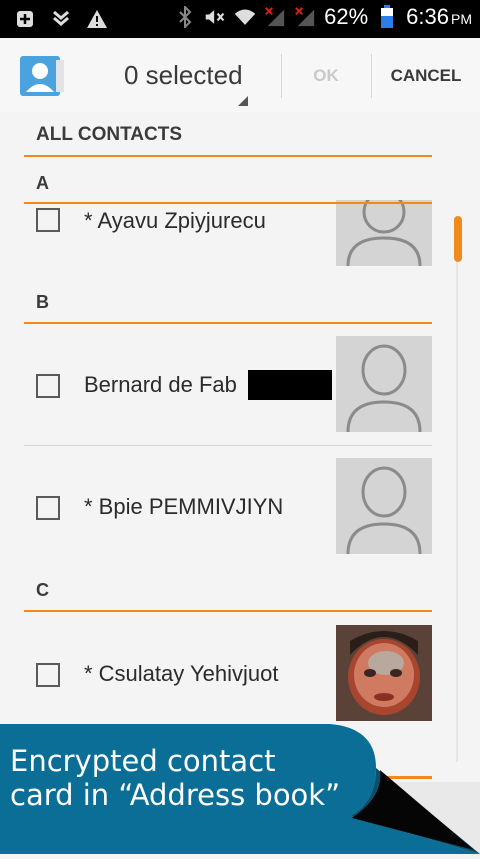 The image size is (480, 859). Describe the element at coordinates (42, 590) in the screenshot. I see `section-header-c: C` at that location.